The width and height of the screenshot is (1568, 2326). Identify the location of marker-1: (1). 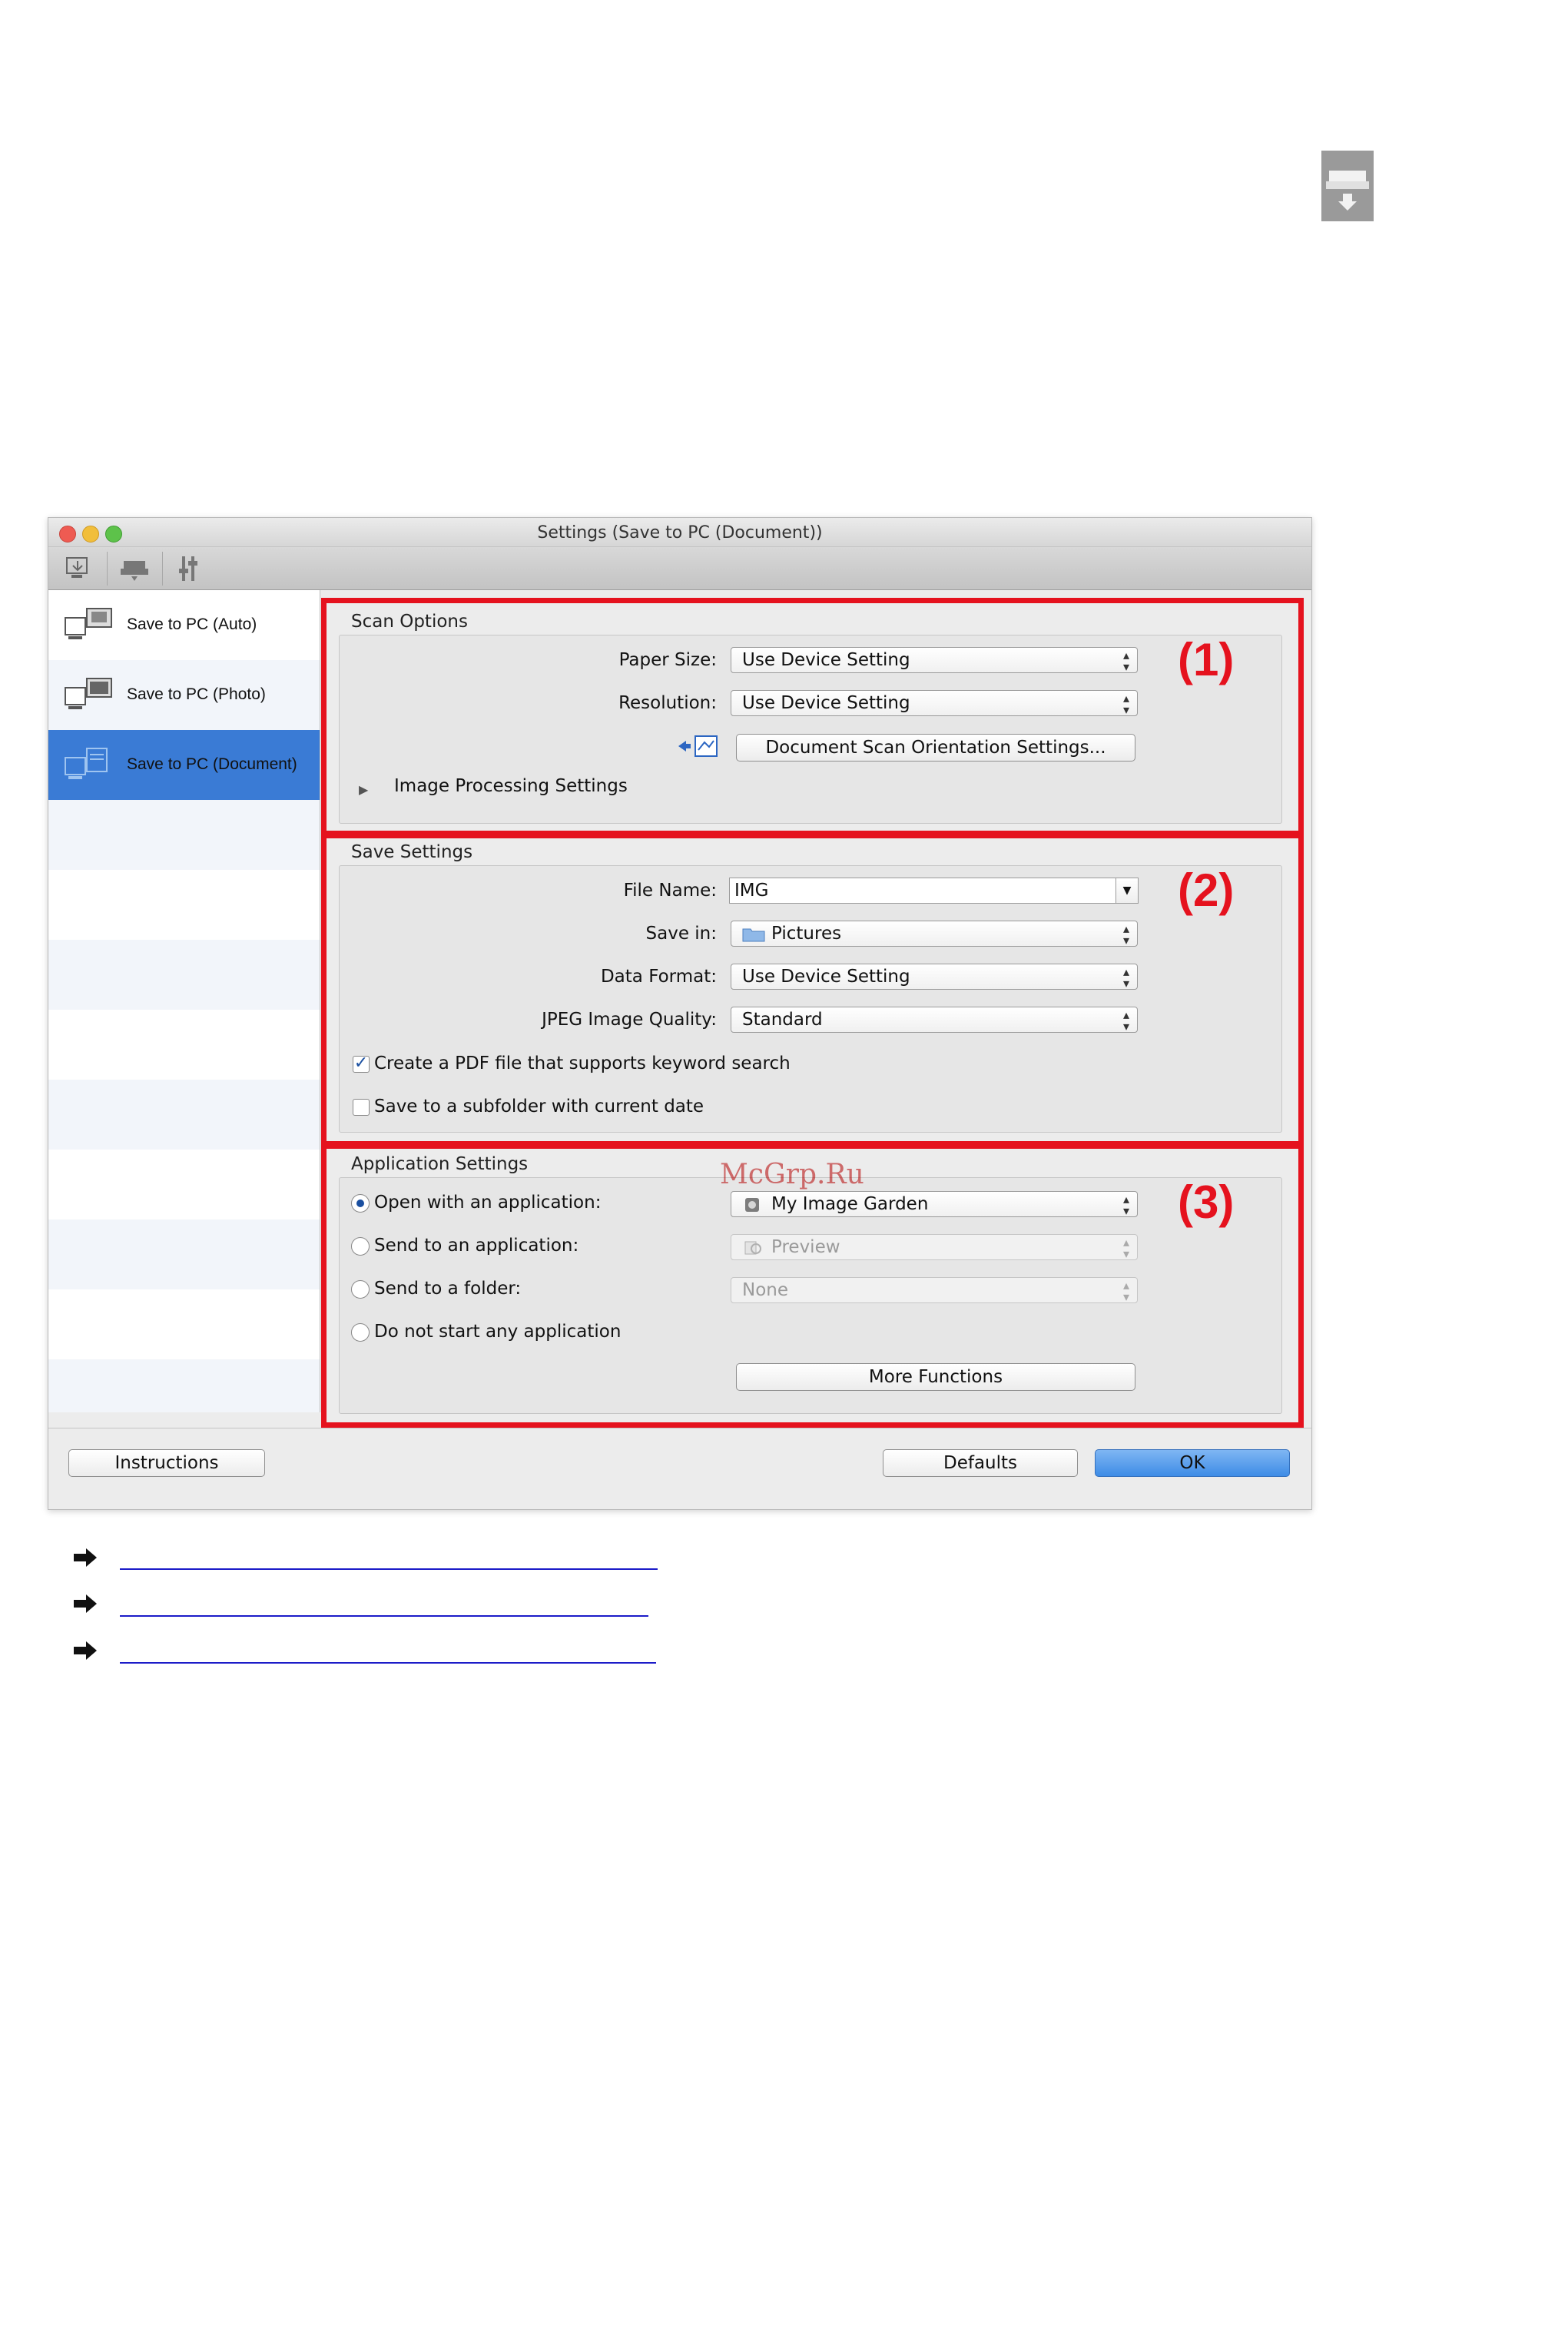
(1206, 659).